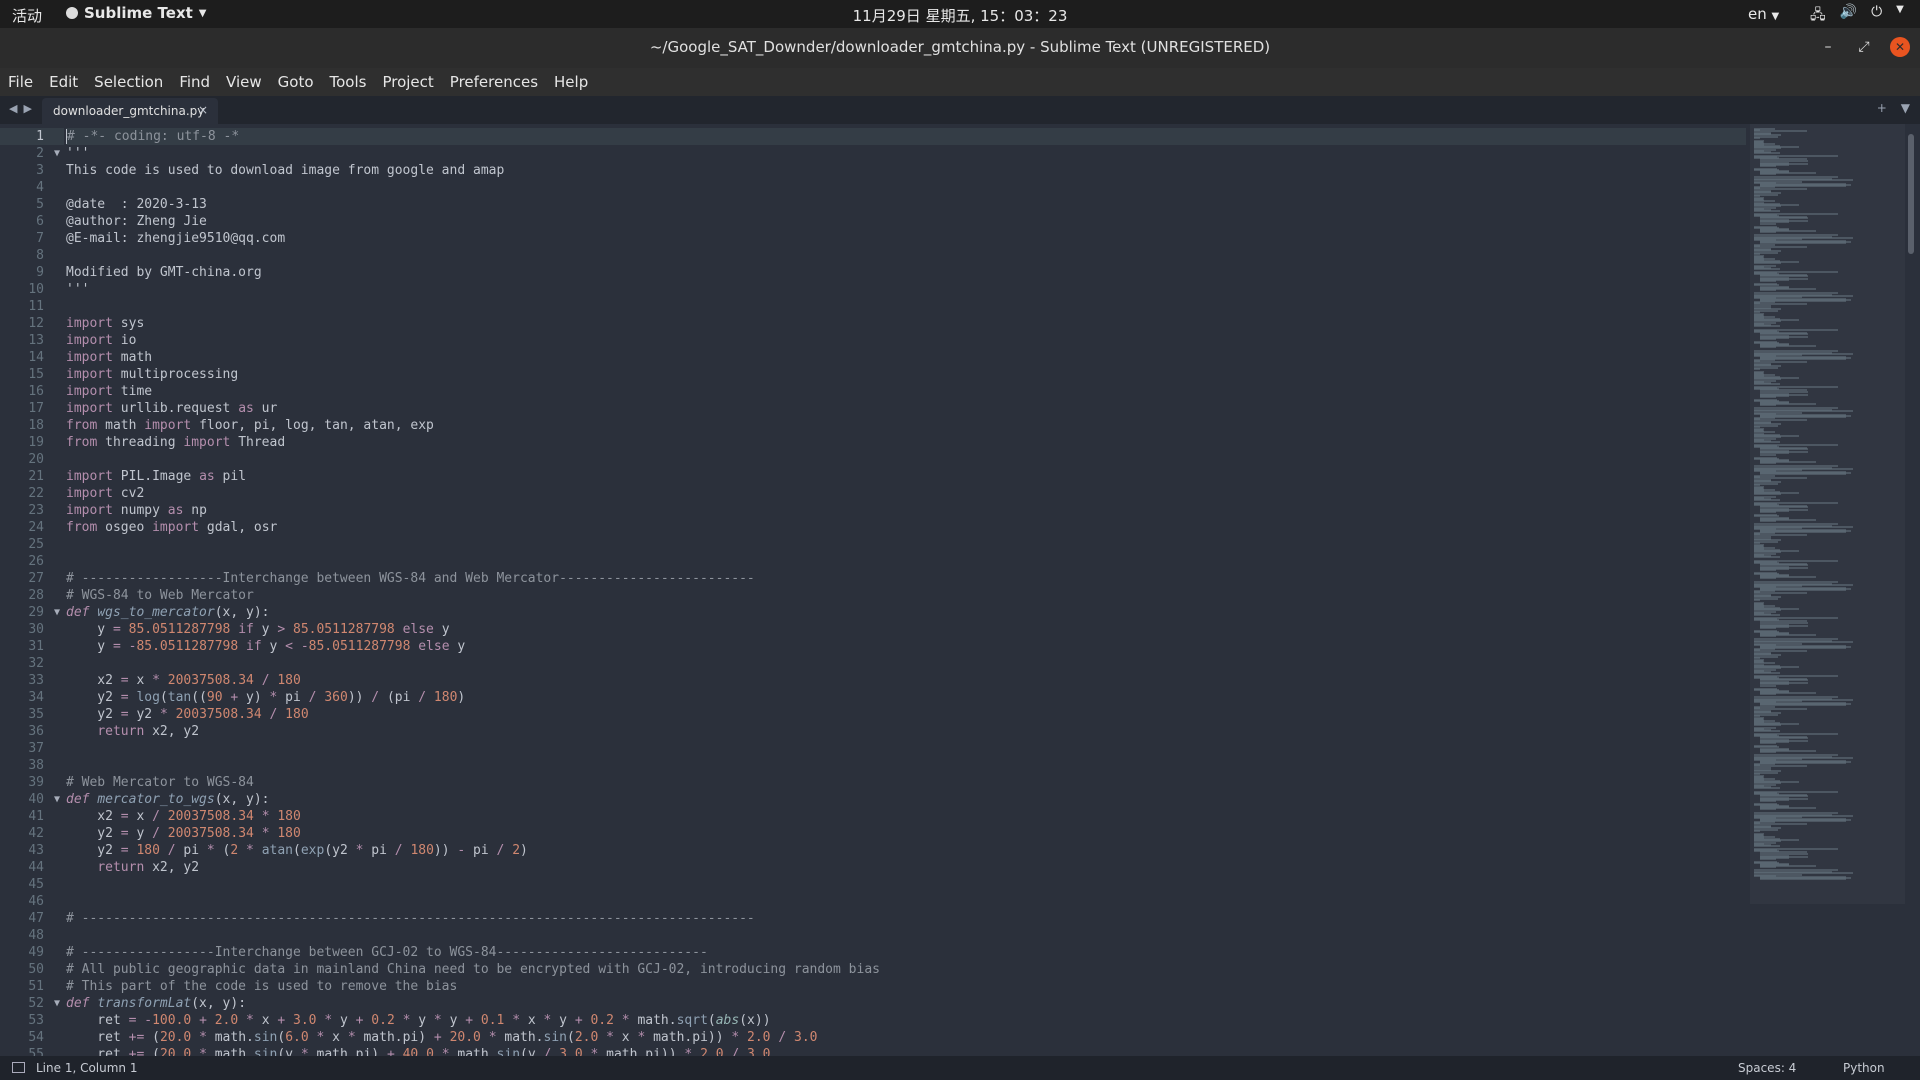 The height and width of the screenshot is (1080, 1920). I want to click on indentation-setting: Spaces: 4, so click(1767, 1068).